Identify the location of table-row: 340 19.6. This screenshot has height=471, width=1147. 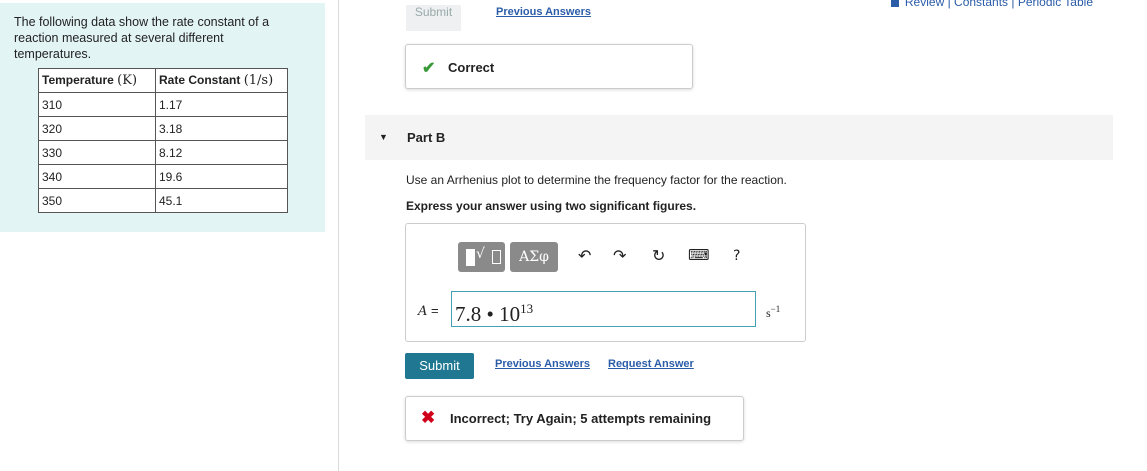
(163, 176).